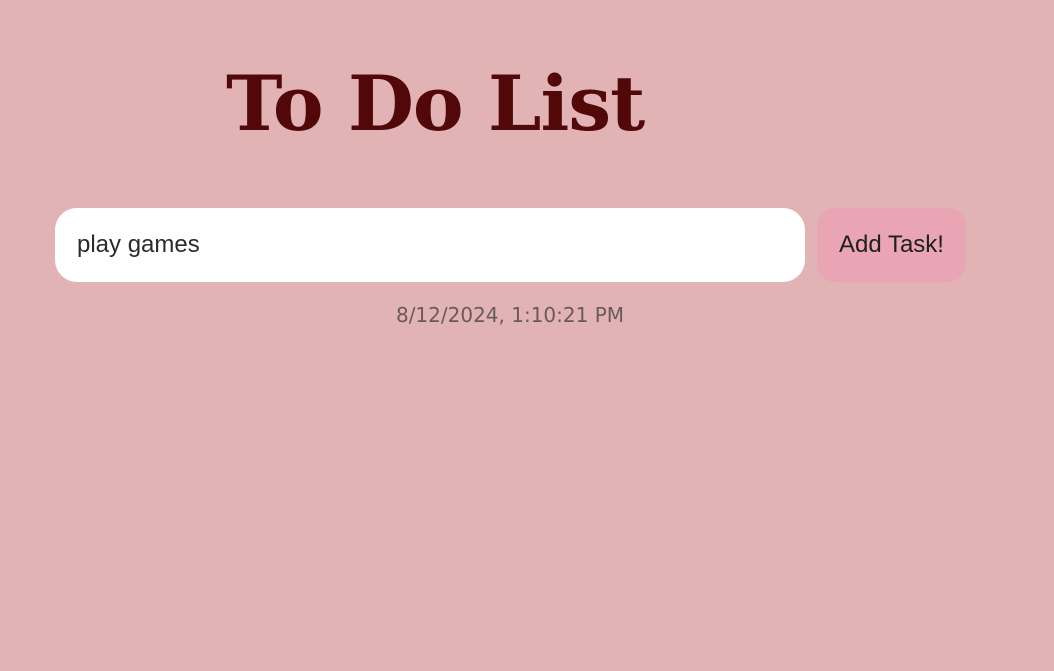 The width and height of the screenshot is (1054, 671). Describe the element at coordinates (510, 315) in the screenshot. I see `current-datetime: 8/12/2024, 1:10:21 PM` at that location.